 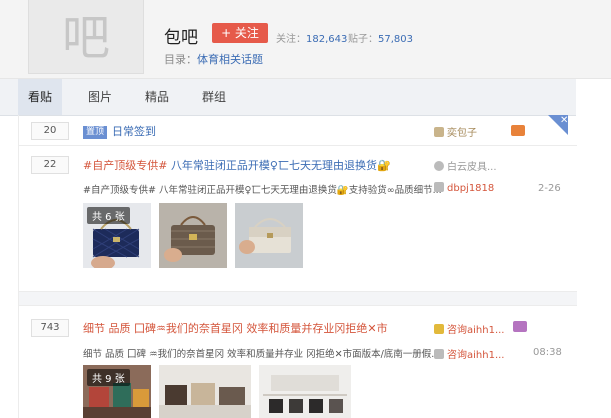 I want to click on last-reply-user-name: dbpj1818, so click(x=470, y=188).